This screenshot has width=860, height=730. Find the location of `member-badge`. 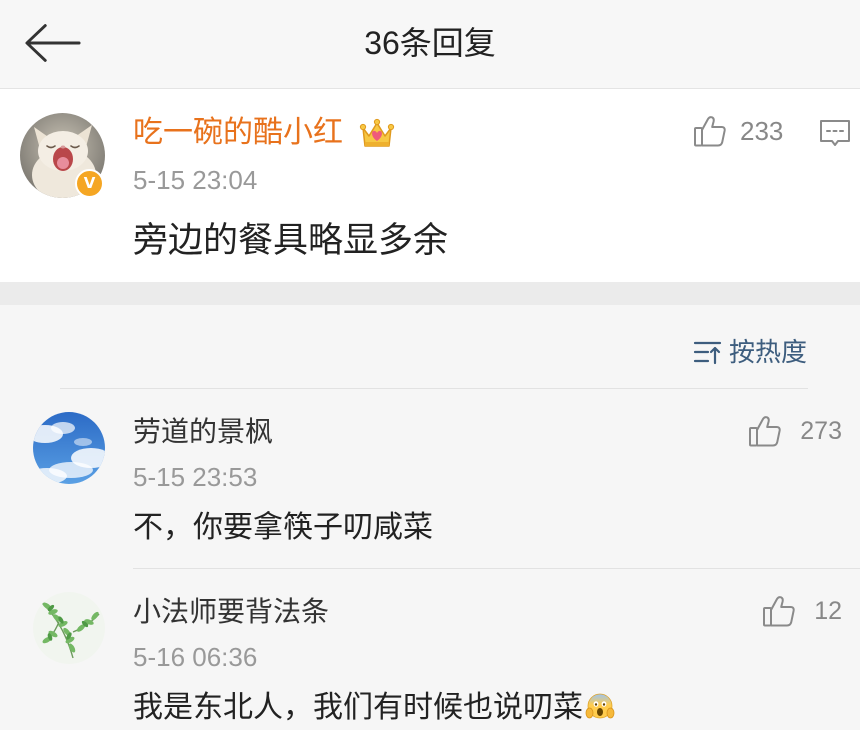

member-badge is located at coordinates (377, 133).